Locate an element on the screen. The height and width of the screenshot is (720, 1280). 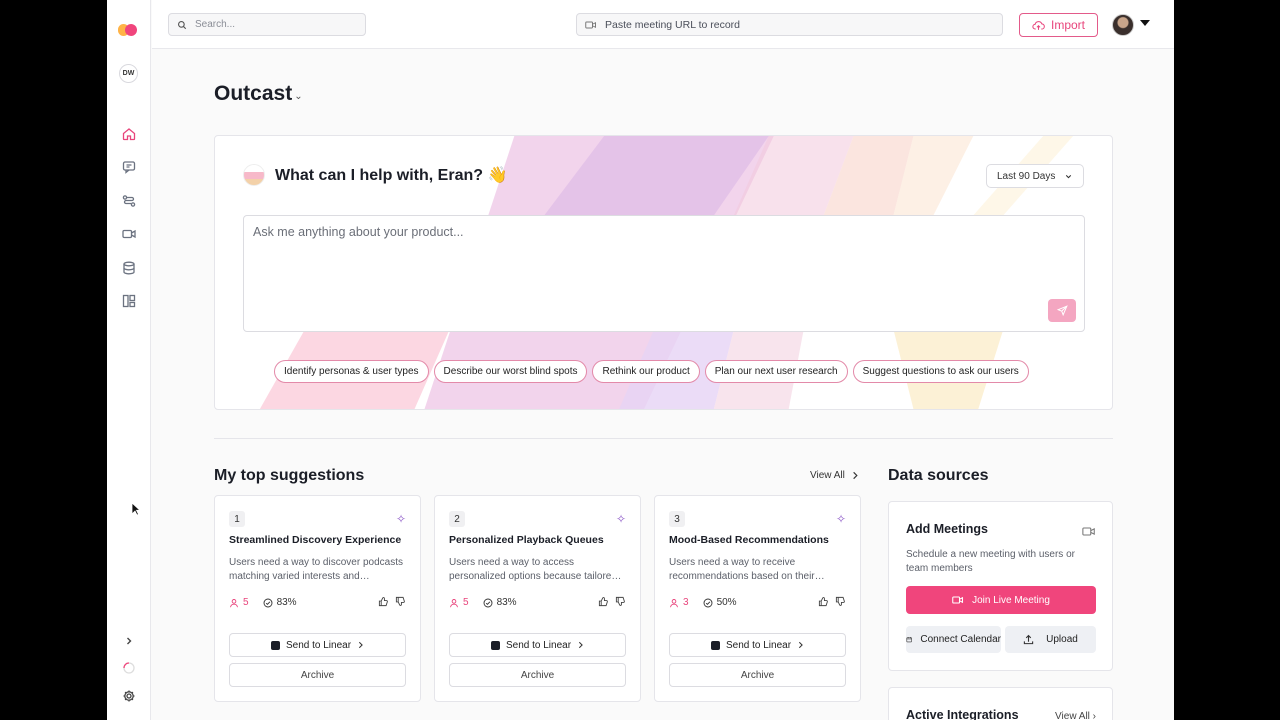
suggestion-stats: 3 50% is located at coordinates (703, 602).